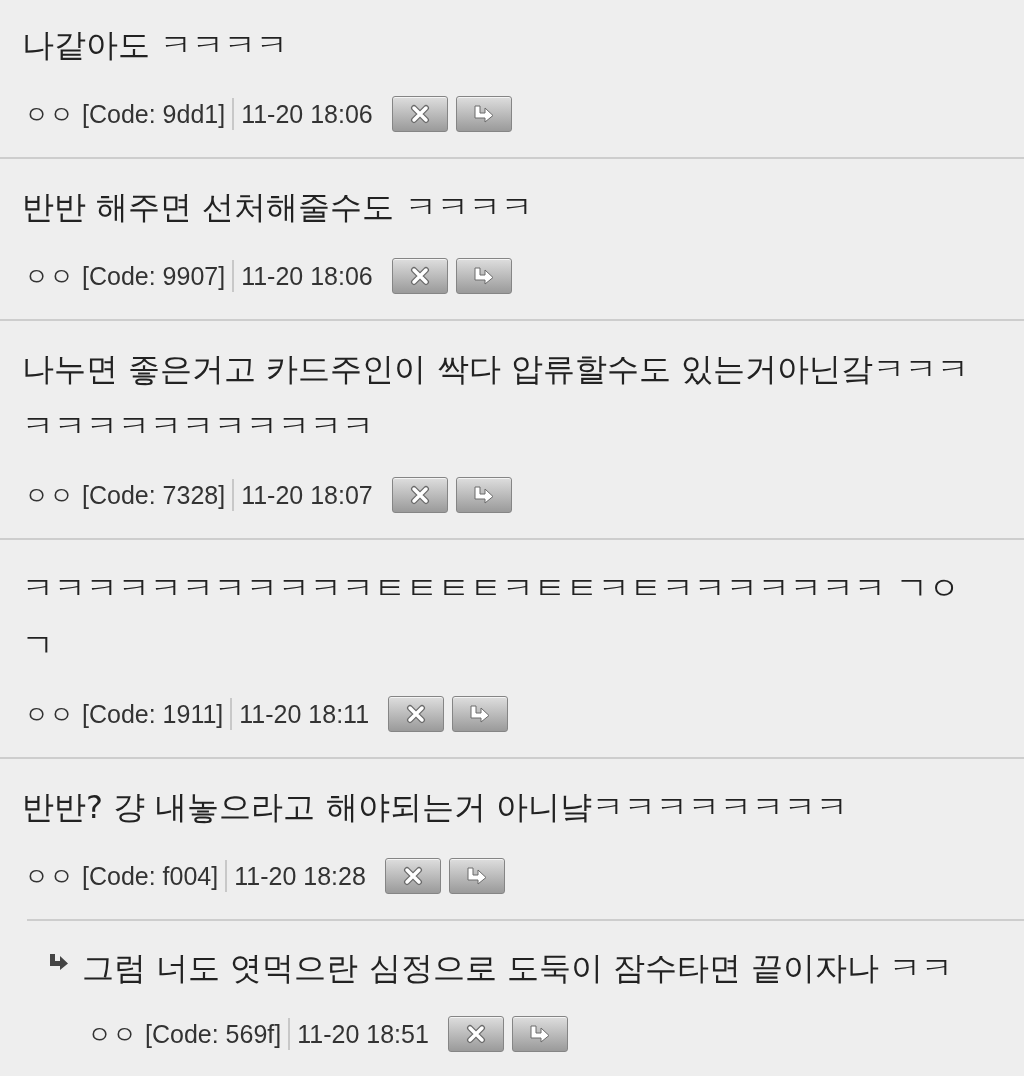 Image resolution: width=1024 pixels, height=1076 pixels. Describe the element at coordinates (496, 398) in the screenshot. I see `comment-text: 나누면 좋은거고 카드주인이 싹다 압류할수도 있는거아닌갘ㅋㅋㅋㅋㅋㅋㅋㅋㅋㅋㅋㅋㅋㅋ` at that location.